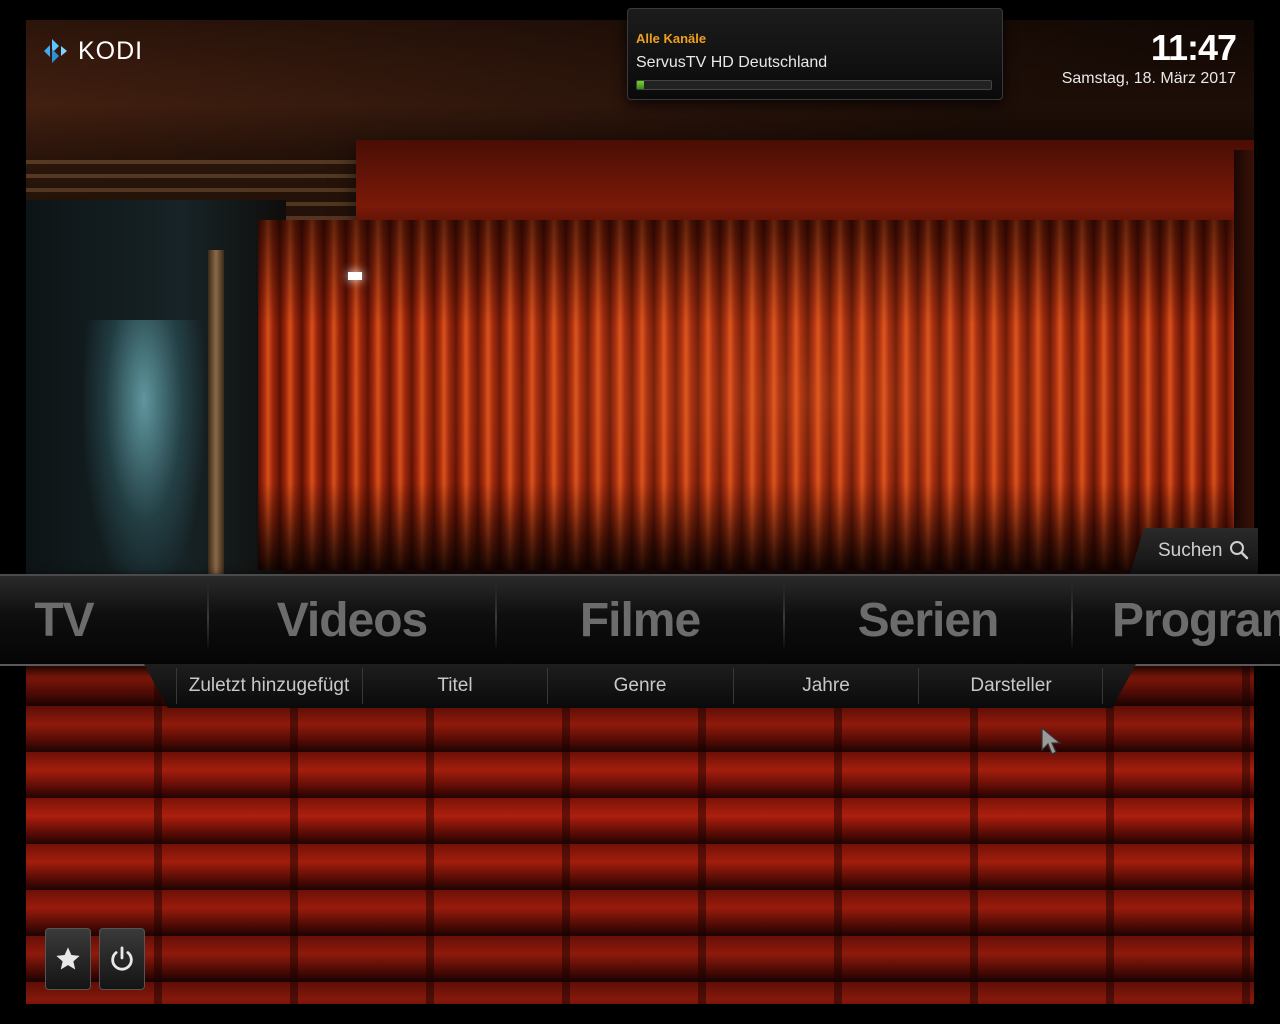  I want to click on pvr-channel-name: ServusTV HD Deutschland, so click(732, 62).